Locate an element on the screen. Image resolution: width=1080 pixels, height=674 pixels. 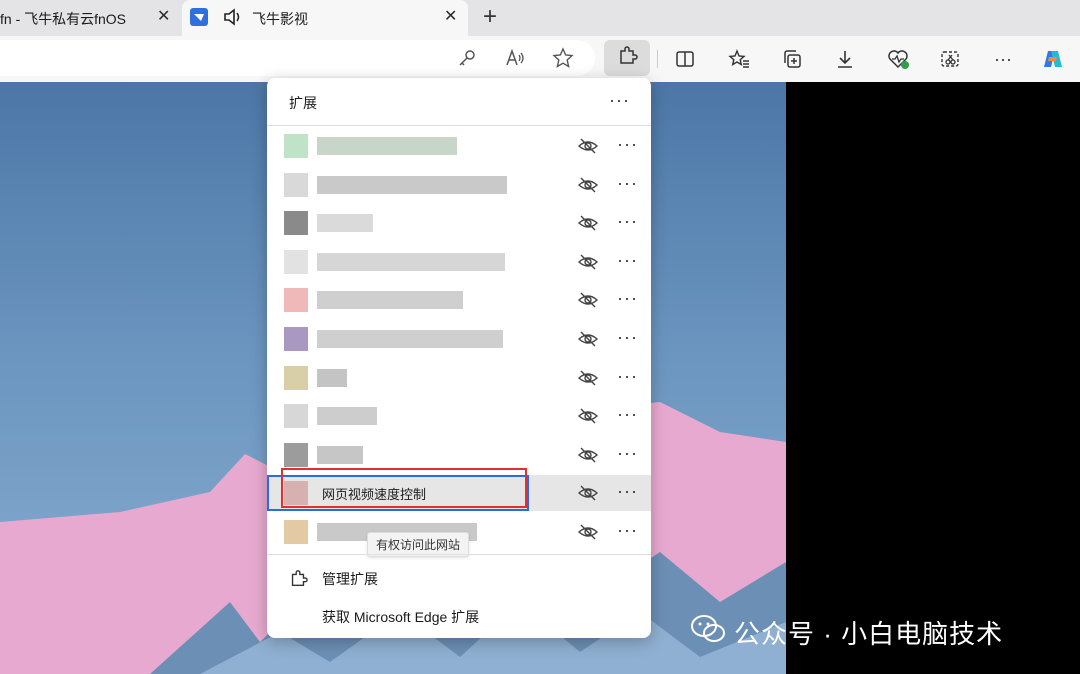
star-icon is located at coordinates (563, 58).